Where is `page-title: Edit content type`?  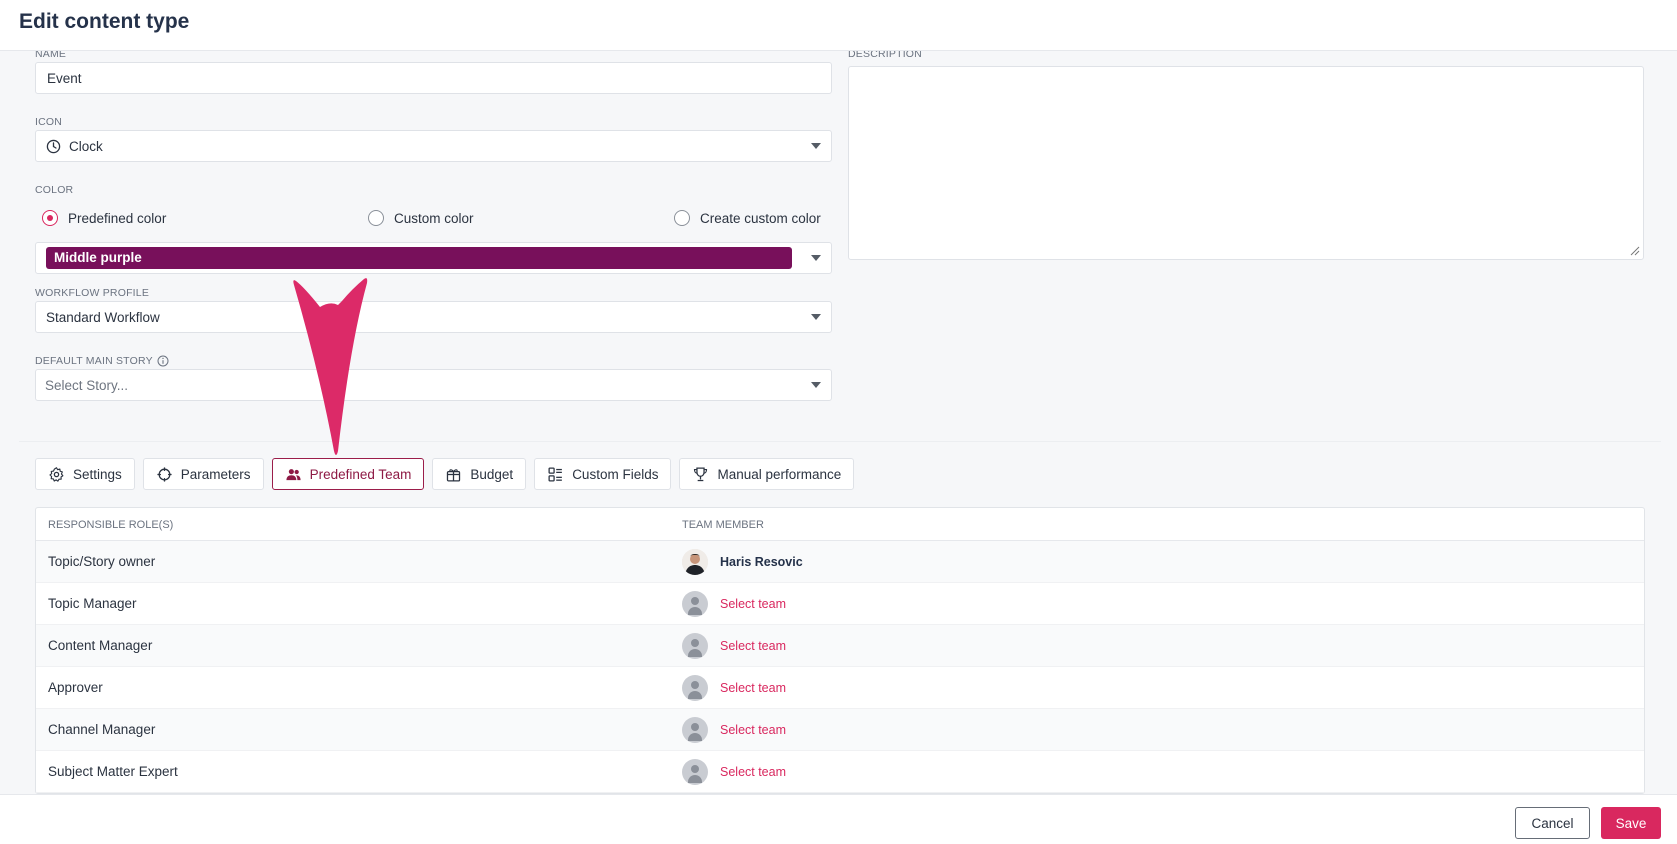
page-title: Edit content type is located at coordinates (104, 21).